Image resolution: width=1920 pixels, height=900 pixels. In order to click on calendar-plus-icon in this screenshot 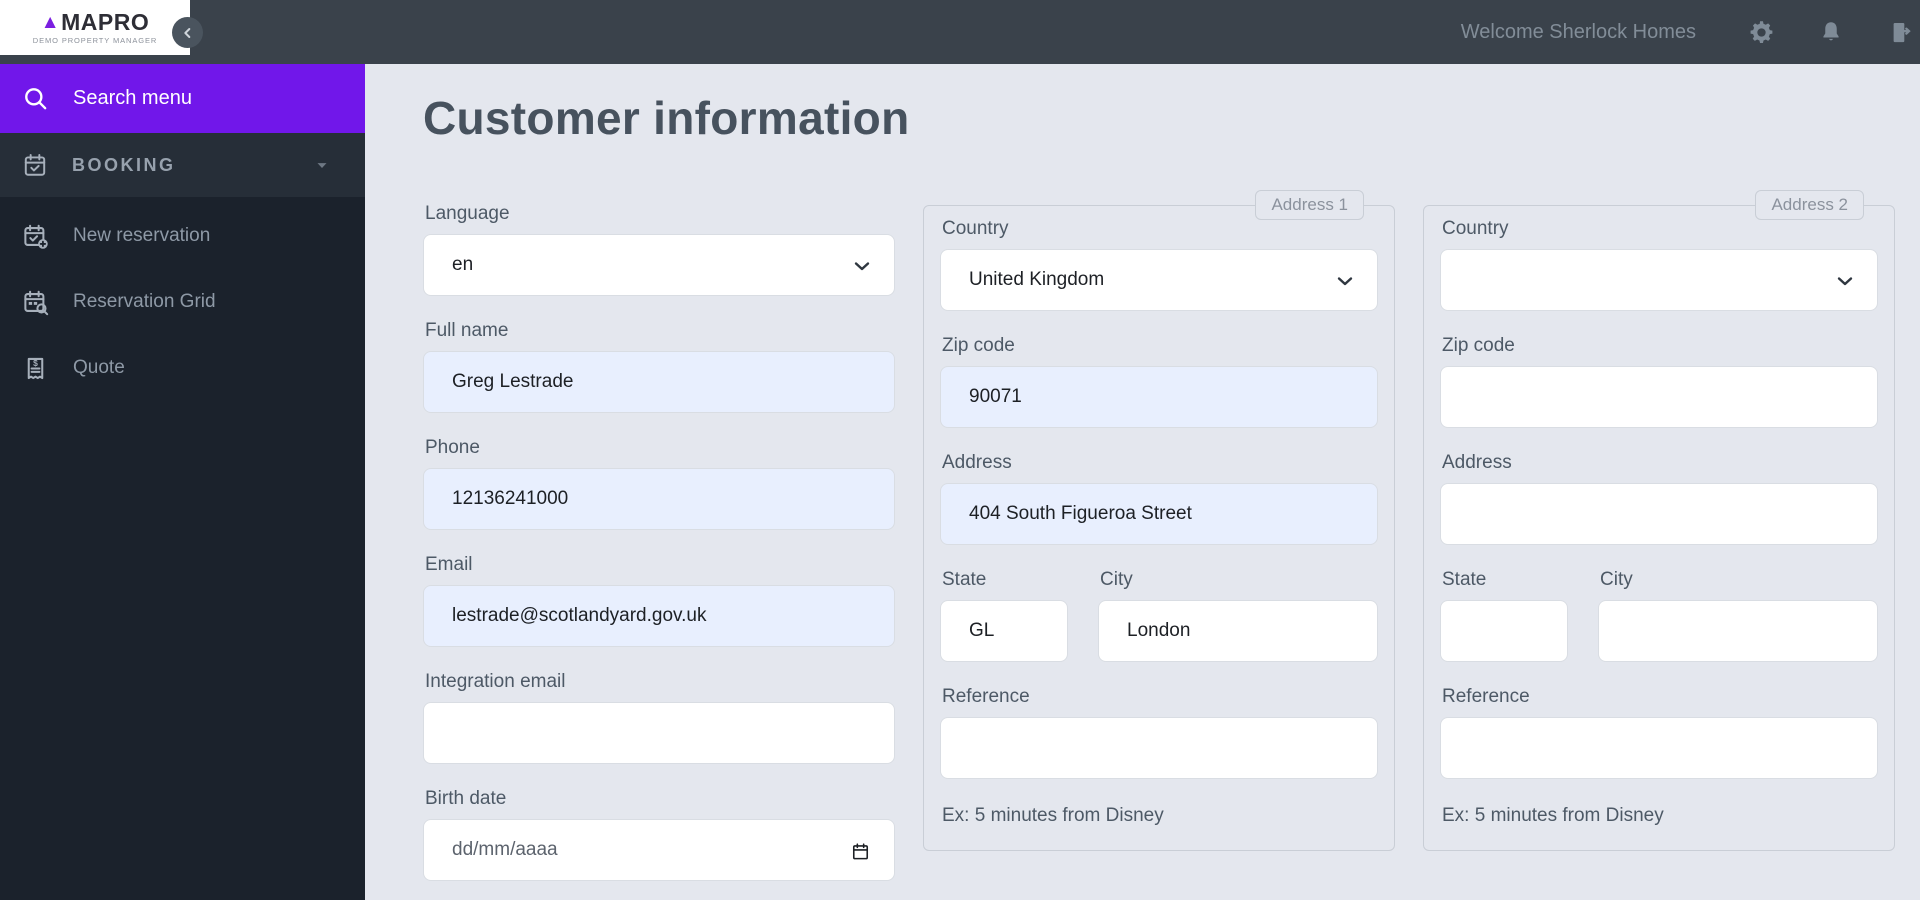, I will do `click(35, 236)`.